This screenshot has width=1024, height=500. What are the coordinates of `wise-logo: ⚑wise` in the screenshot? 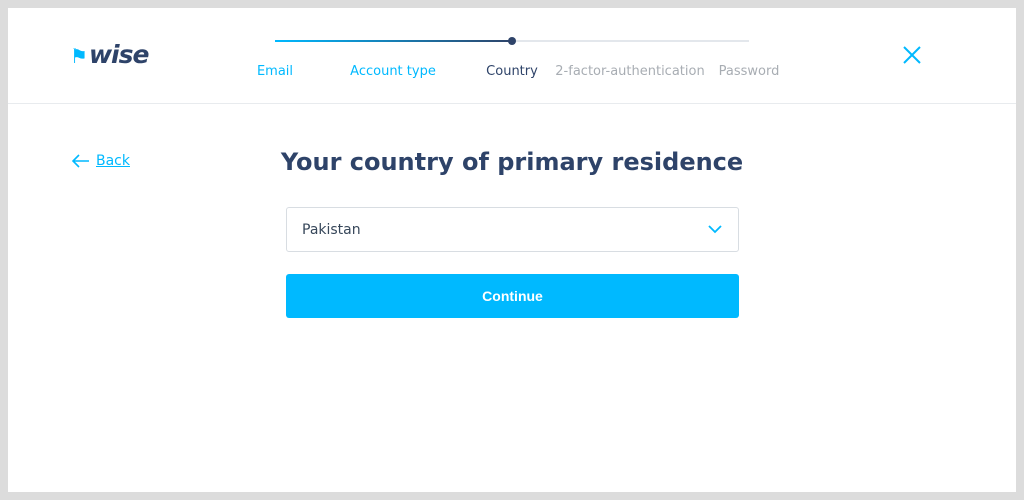 It's located at (110, 54).